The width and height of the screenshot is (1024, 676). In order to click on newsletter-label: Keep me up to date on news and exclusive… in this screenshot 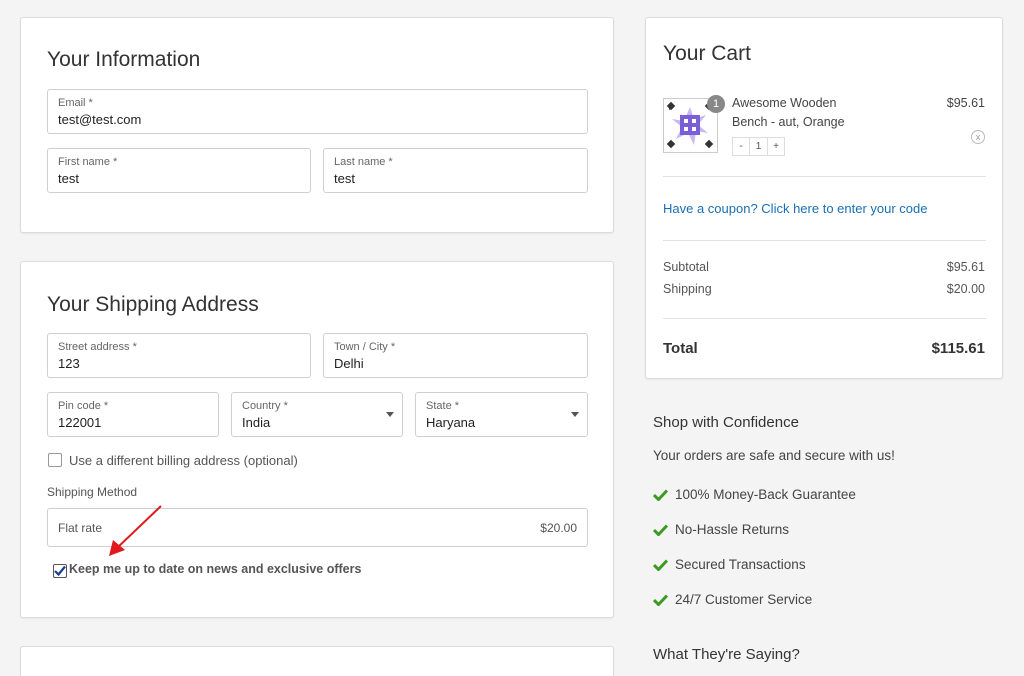, I will do `click(215, 569)`.